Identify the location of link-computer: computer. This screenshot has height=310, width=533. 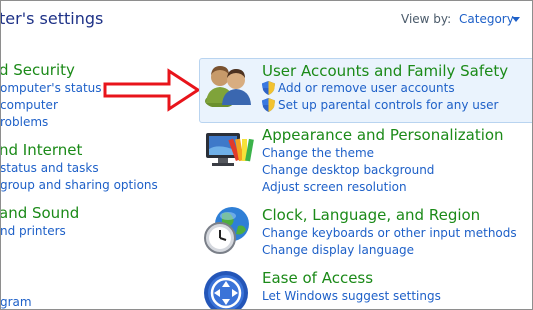
(29, 105).